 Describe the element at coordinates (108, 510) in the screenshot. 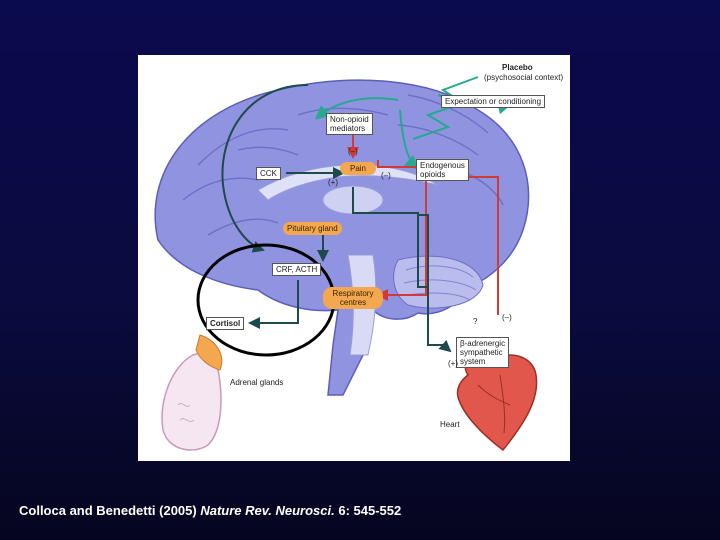

I see `caption-authors: Colloca and Benedetti (2005)` at that location.